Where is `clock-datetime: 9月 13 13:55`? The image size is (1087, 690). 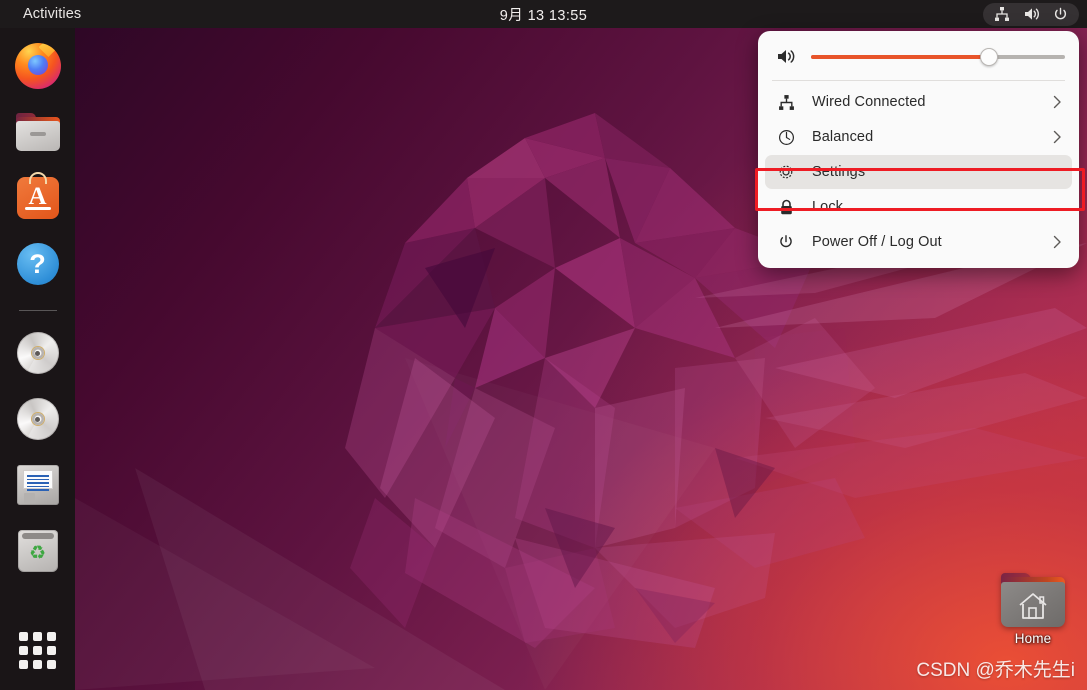 clock-datetime: 9月 13 13:55 is located at coordinates (543, 14).